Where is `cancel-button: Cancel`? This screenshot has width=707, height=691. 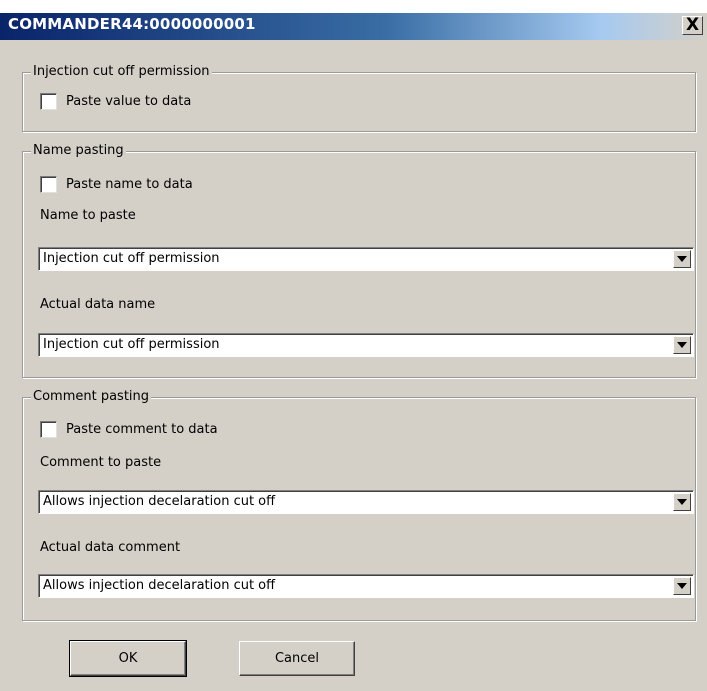 cancel-button: Cancel is located at coordinates (297, 658).